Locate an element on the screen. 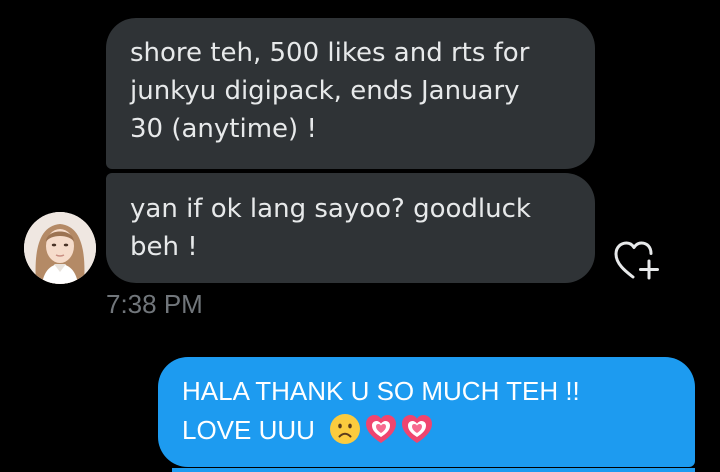 This screenshot has height=472, width=720. avatar-photo is located at coordinates (60, 248).